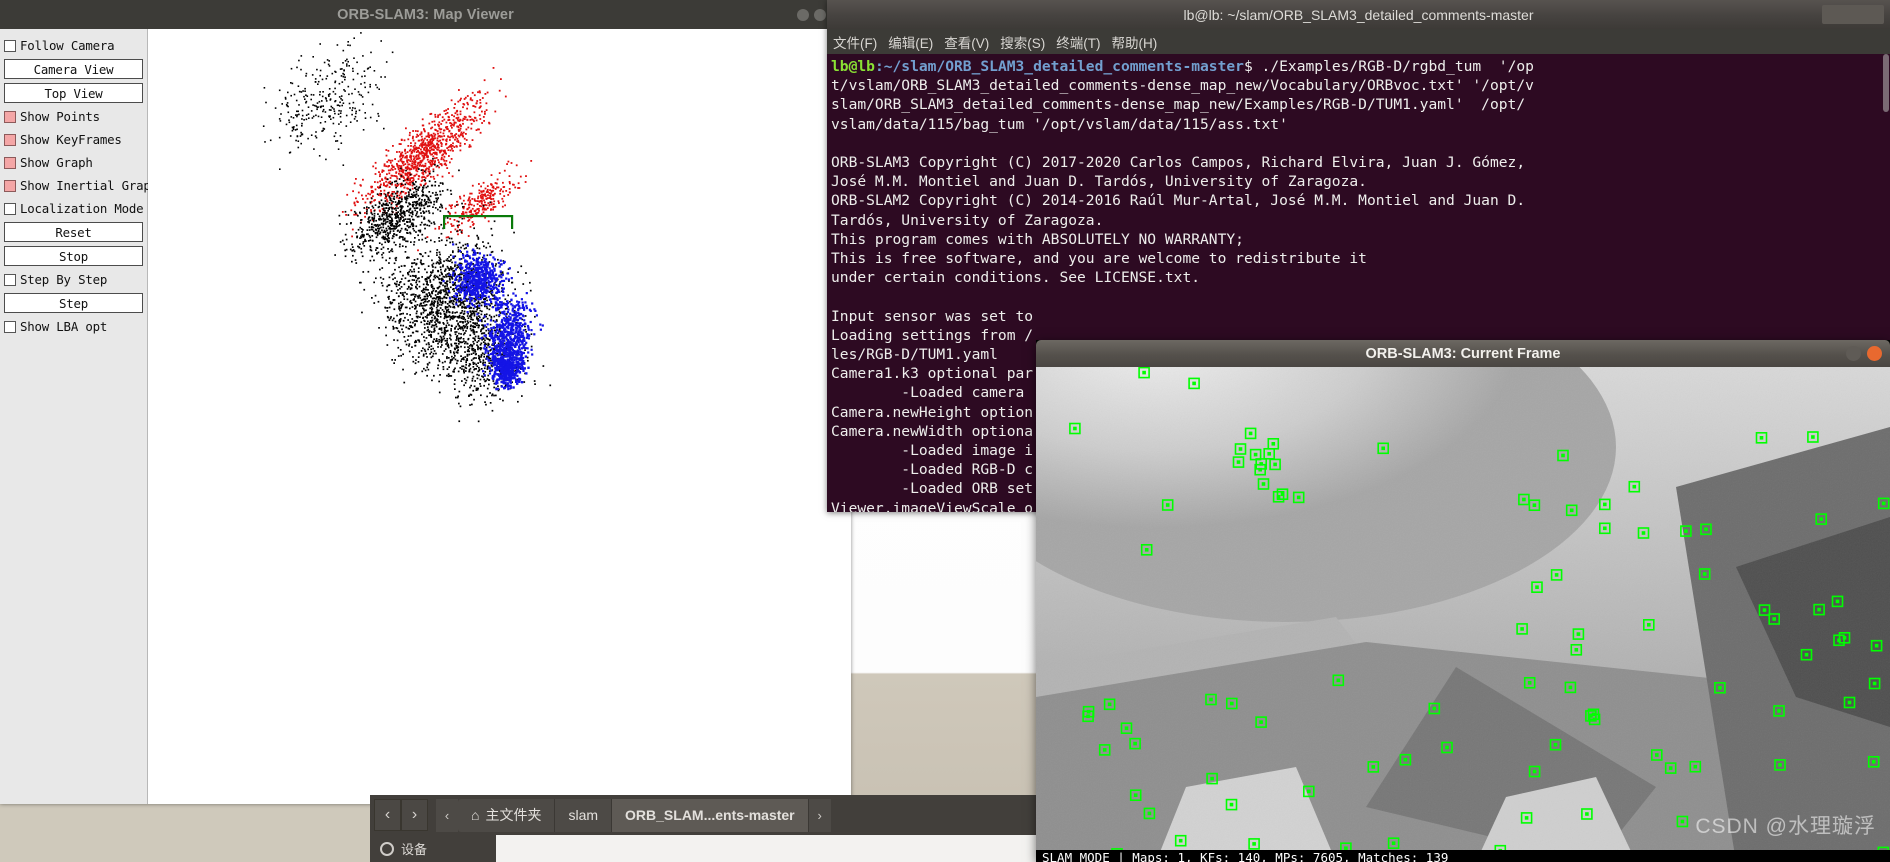 This screenshot has width=1890, height=862. What do you see at coordinates (433, 848) in the screenshot?
I see `file-manager-sidebar: 设备` at bounding box center [433, 848].